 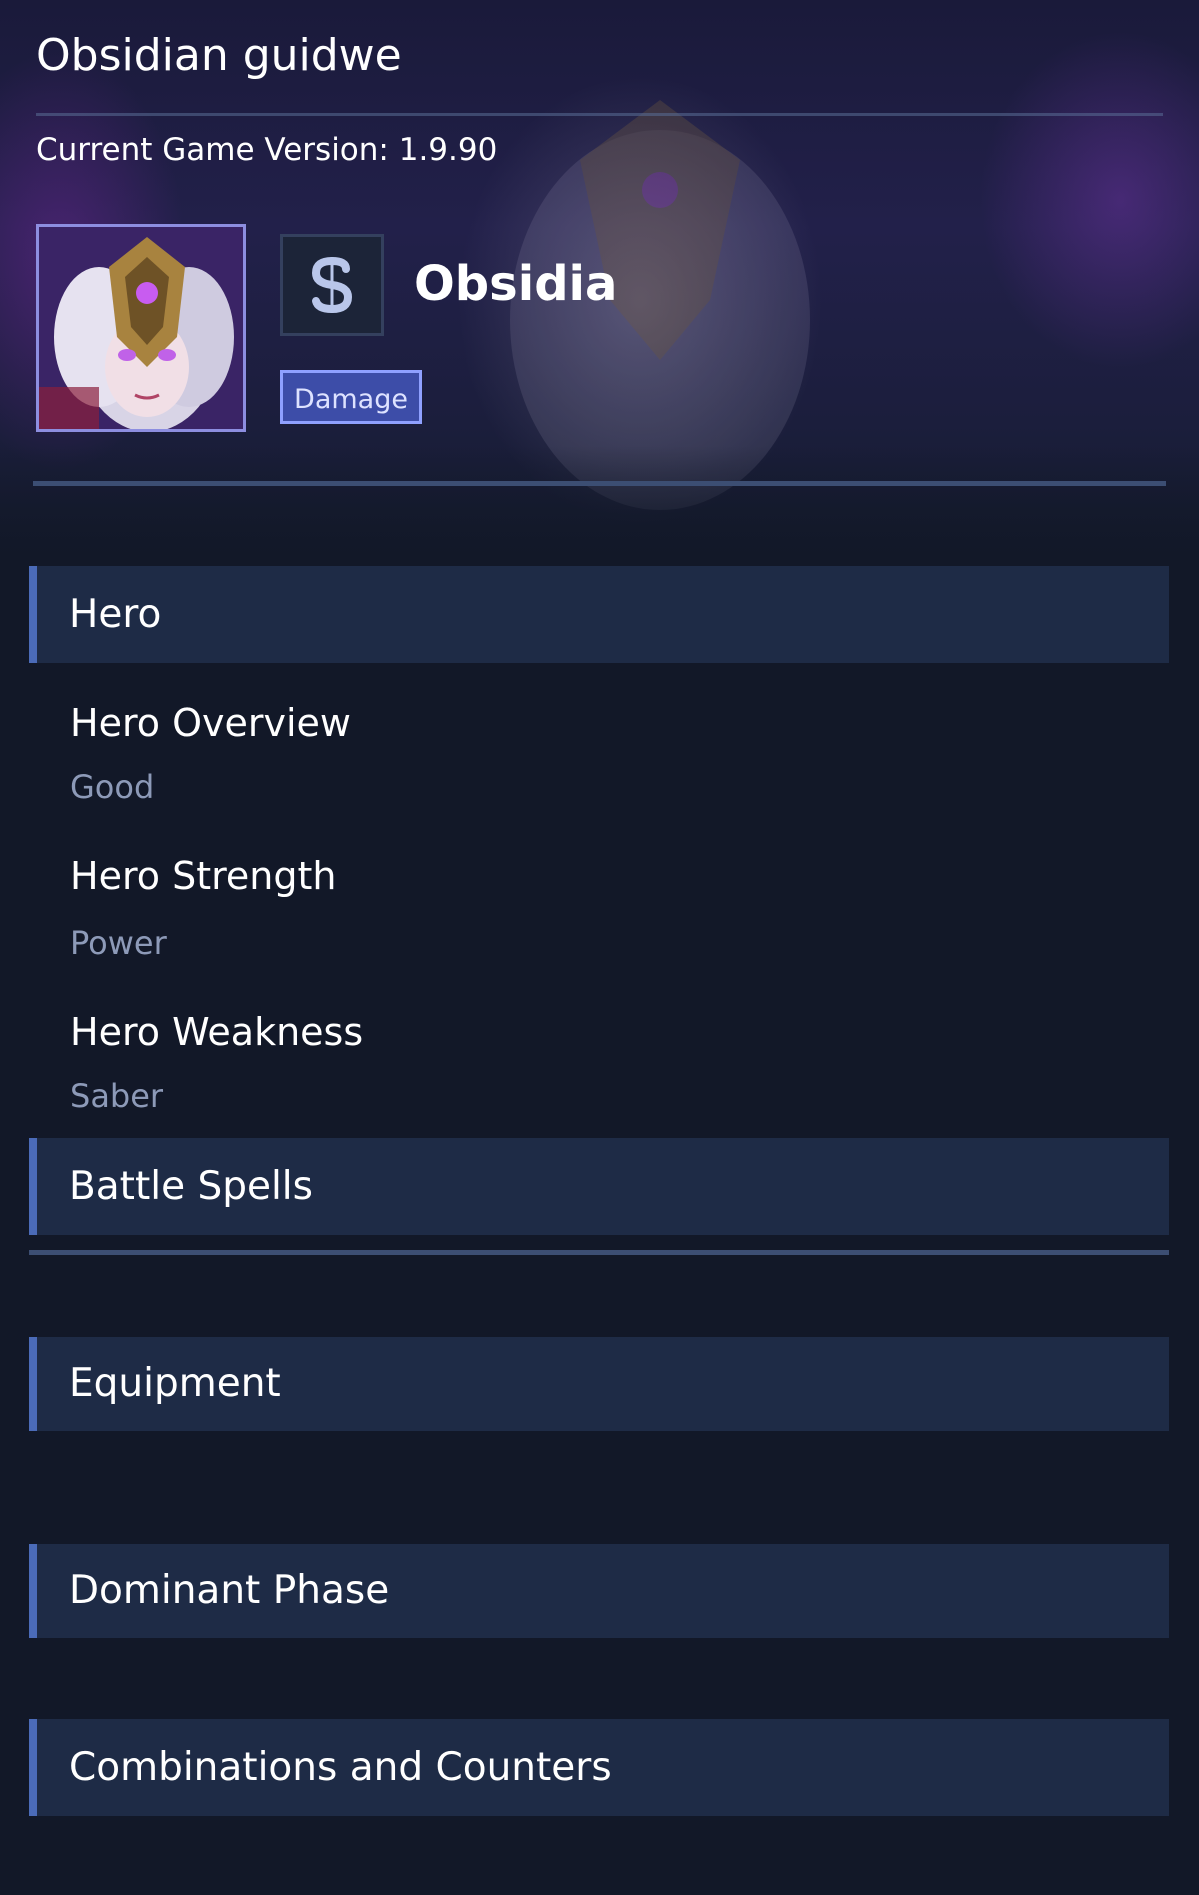 What do you see at coordinates (599, 114) in the screenshot?
I see `title-divider` at bounding box center [599, 114].